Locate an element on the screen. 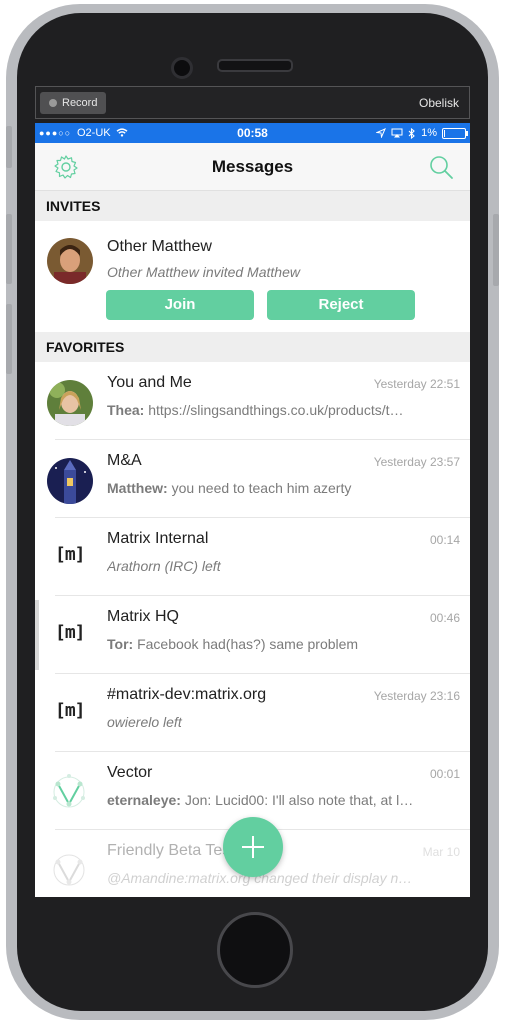 The height and width of the screenshot is (1024, 505). room-time: 00:46 is located at coordinates (444, 618).